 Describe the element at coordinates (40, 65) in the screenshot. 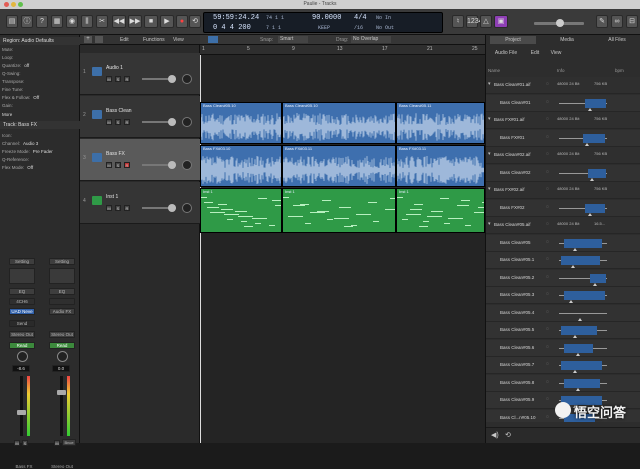

I see `region-param-row: Quantize: off` at that location.